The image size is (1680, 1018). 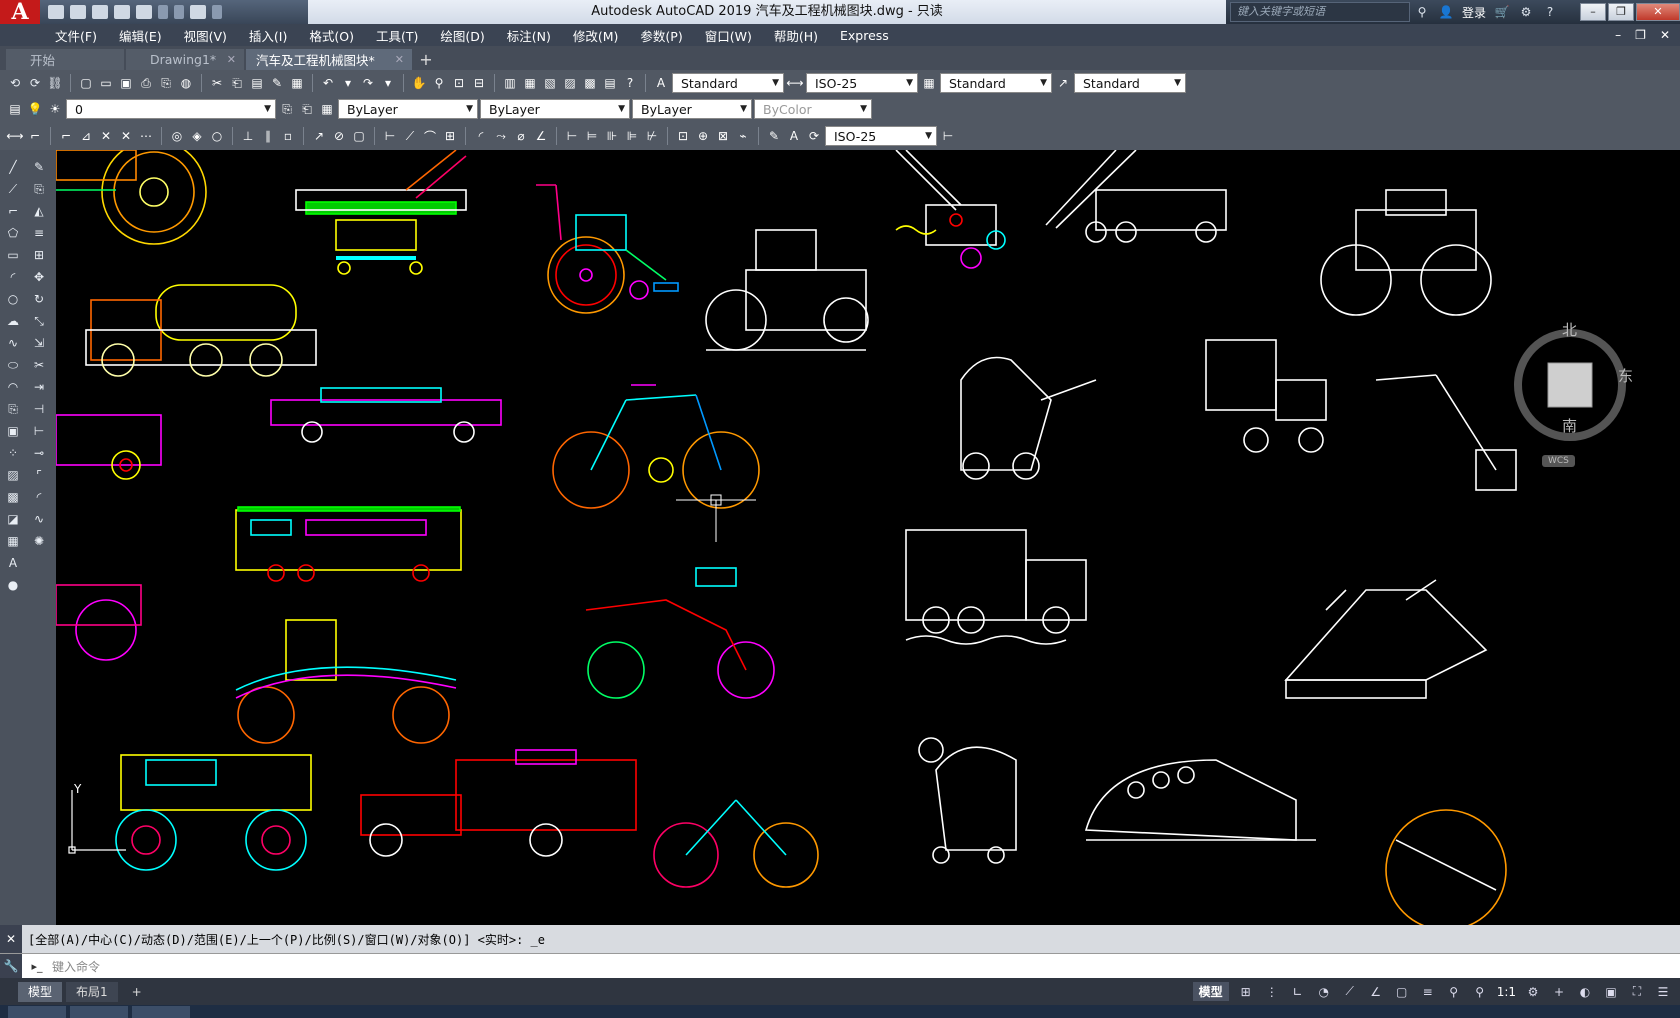 What do you see at coordinates (13, 189) in the screenshot?
I see `construction-line-icon: ⟋` at bounding box center [13, 189].